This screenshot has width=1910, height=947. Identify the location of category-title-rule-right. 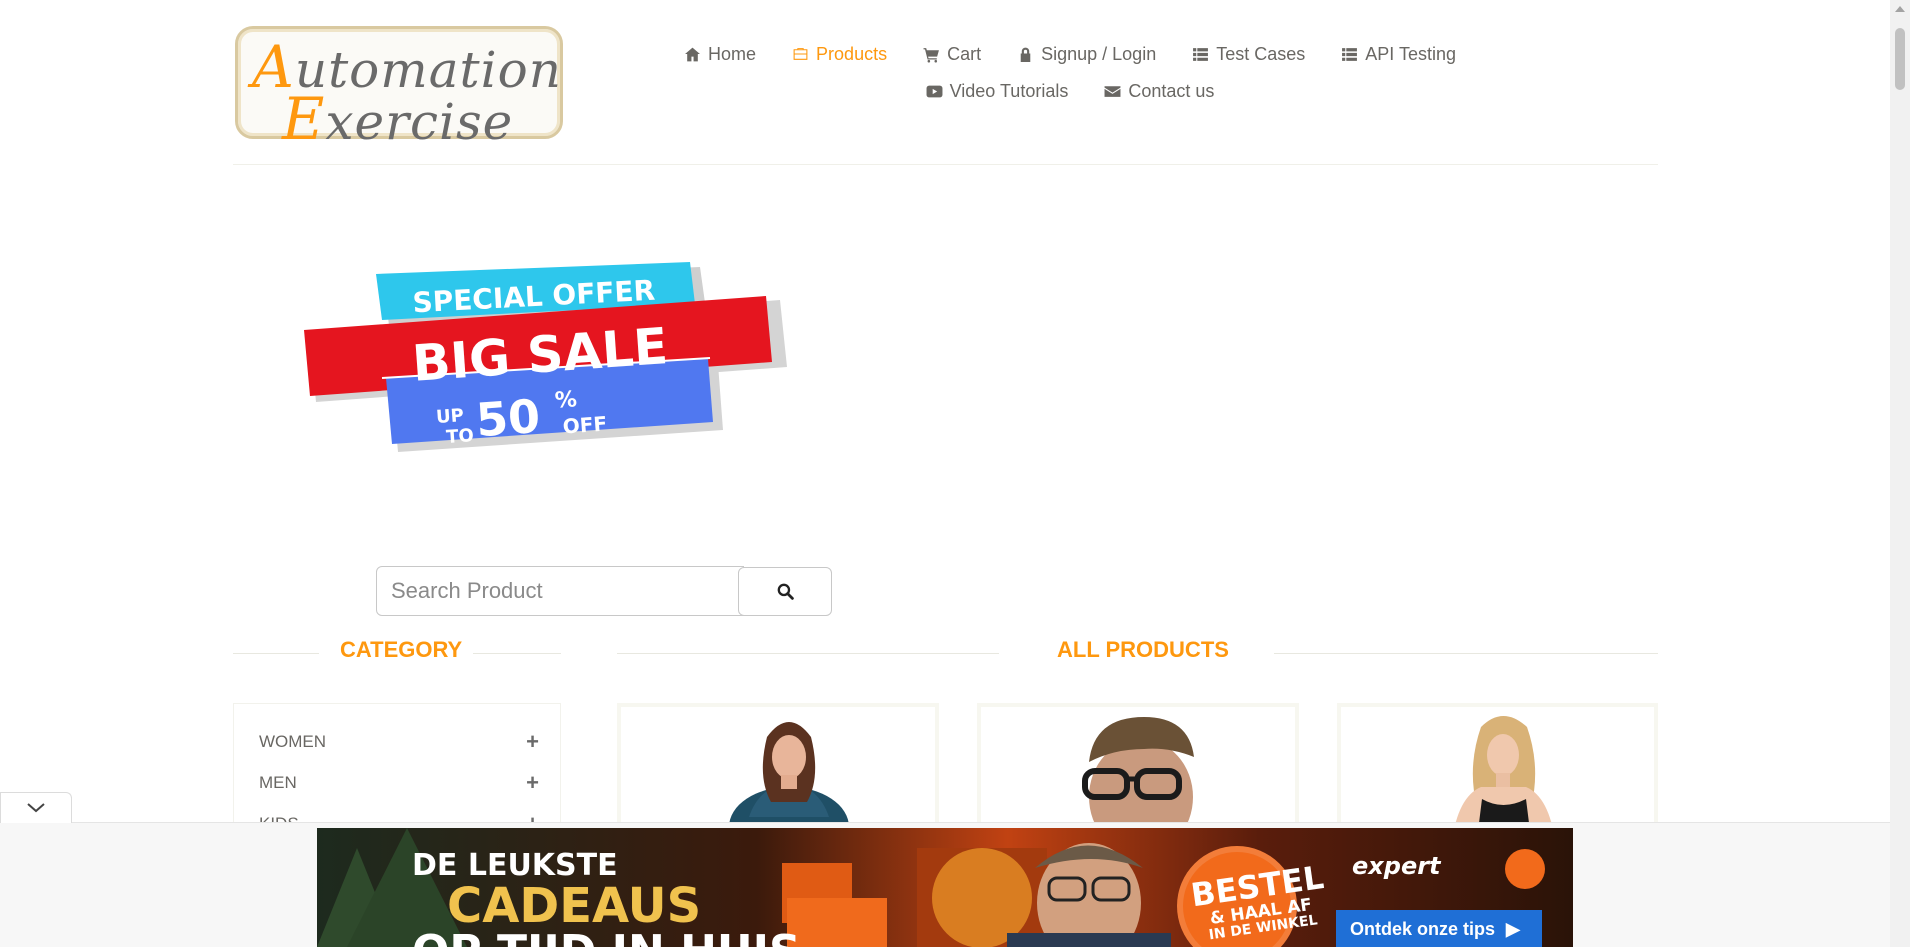
(517, 653).